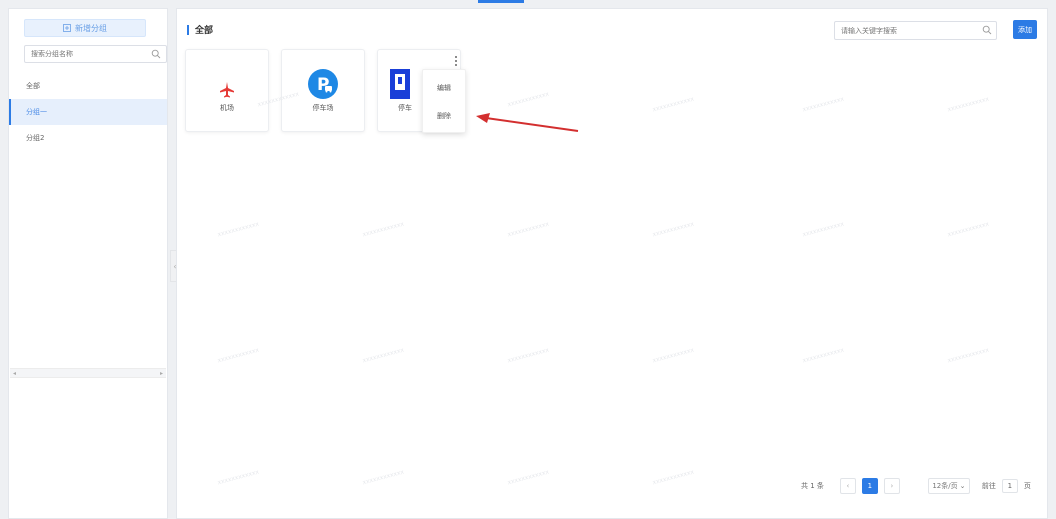 The image size is (1056, 519). I want to click on top-accent-bar, so click(501, 1).